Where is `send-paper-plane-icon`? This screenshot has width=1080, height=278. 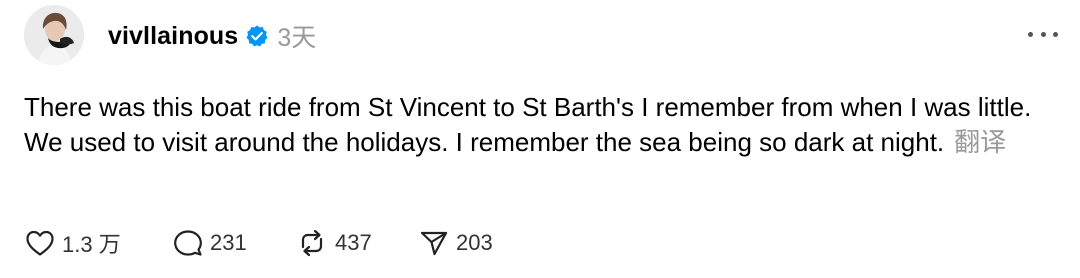 send-paper-plane-icon is located at coordinates (434, 243).